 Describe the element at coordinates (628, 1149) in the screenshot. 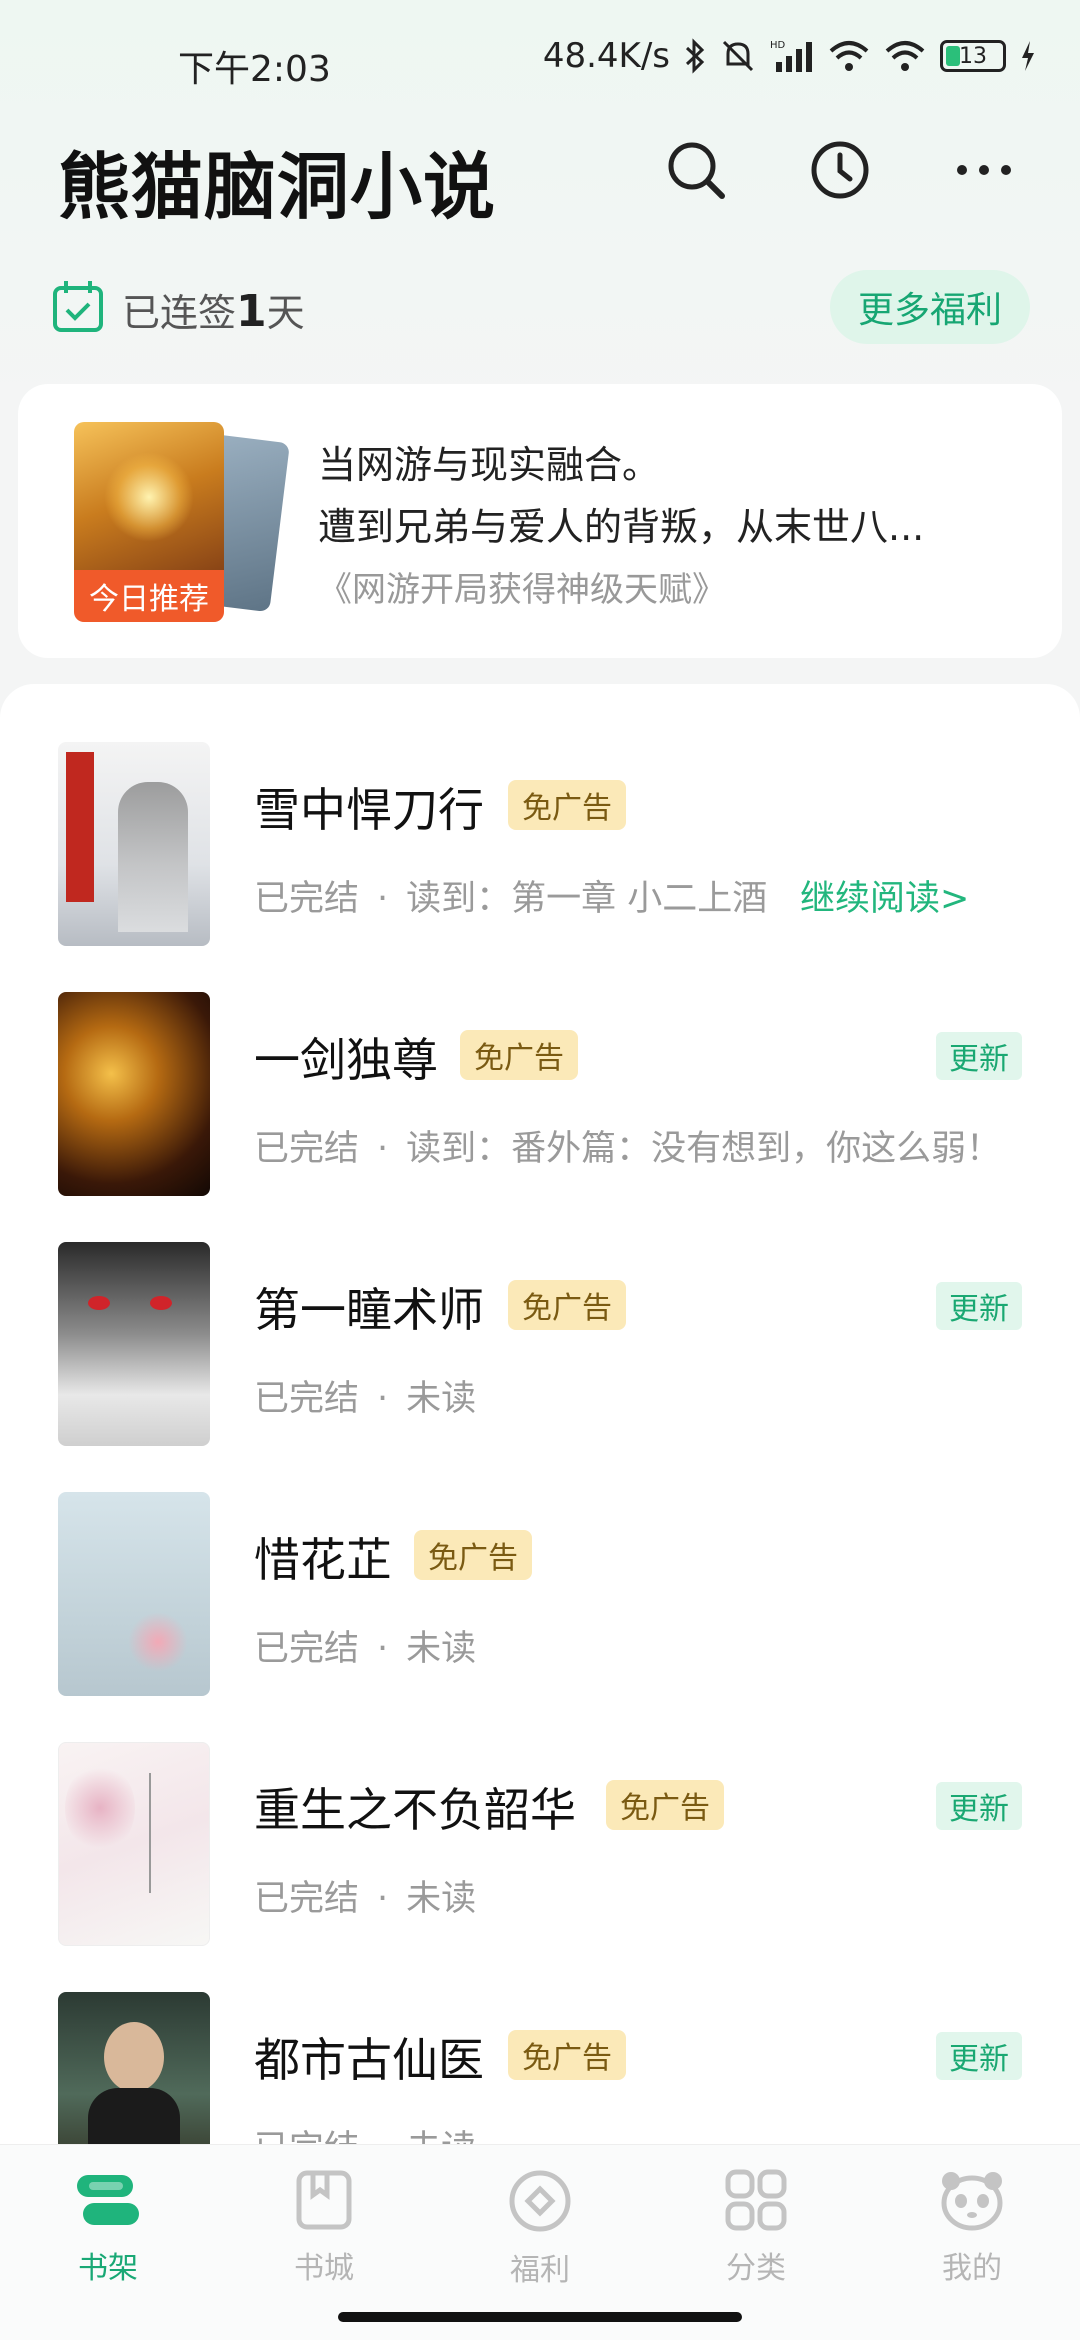

I see `book-meta: 已完结 · 读到：番外篇：没有想到，你这么弱！` at that location.